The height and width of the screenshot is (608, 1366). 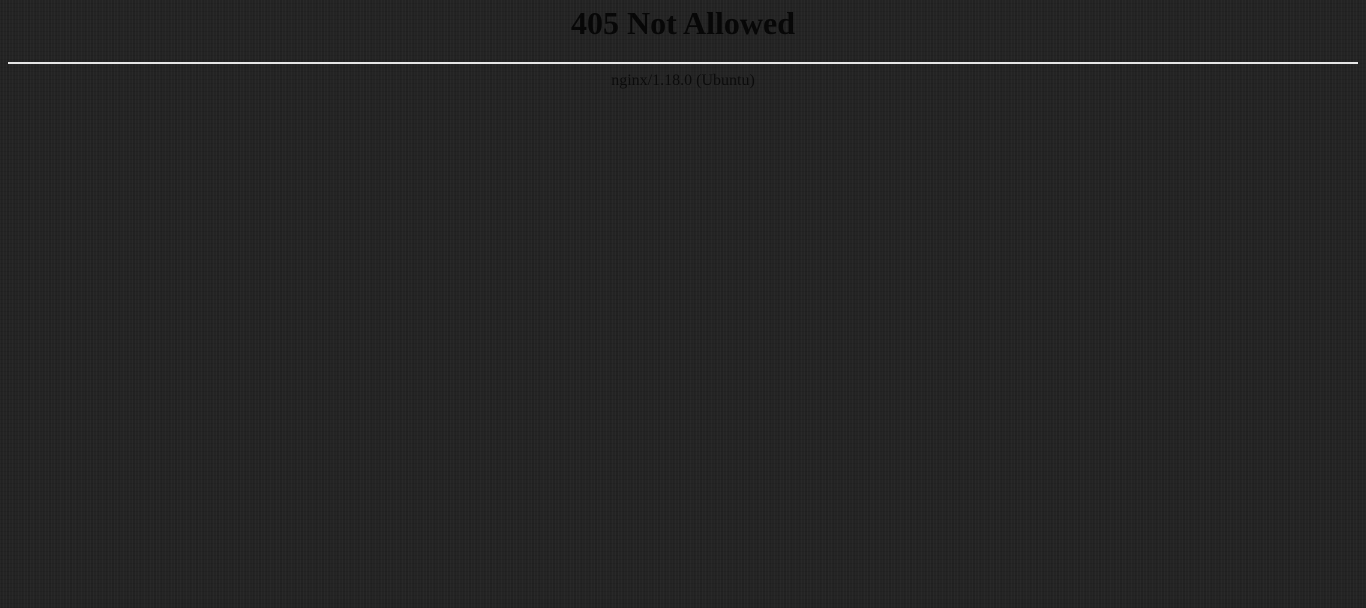 What do you see at coordinates (683, 63) in the screenshot?
I see `divider` at bounding box center [683, 63].